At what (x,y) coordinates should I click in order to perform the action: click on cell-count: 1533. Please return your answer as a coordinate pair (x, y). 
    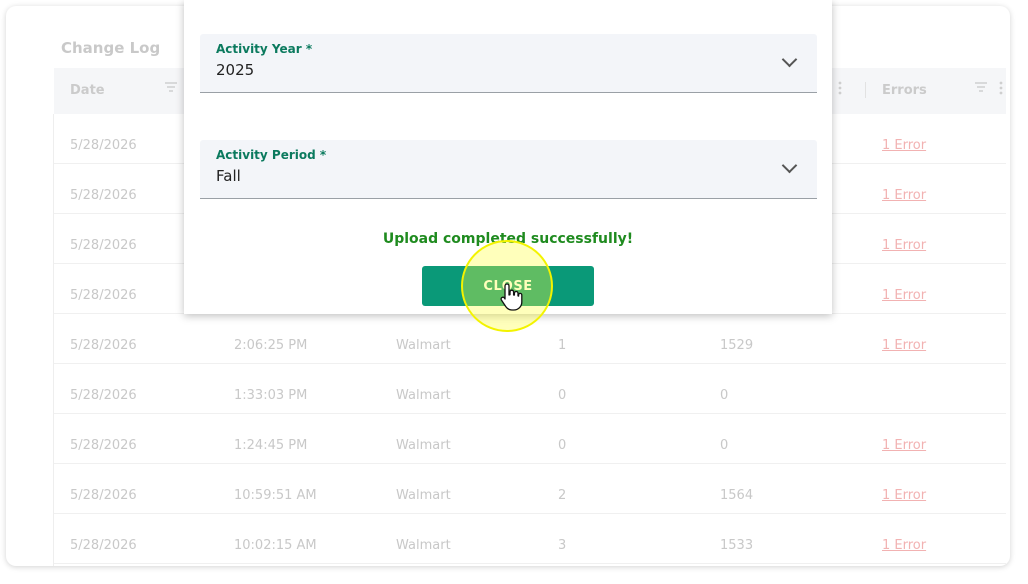
    Looking at the image, I should click on (737, 545).